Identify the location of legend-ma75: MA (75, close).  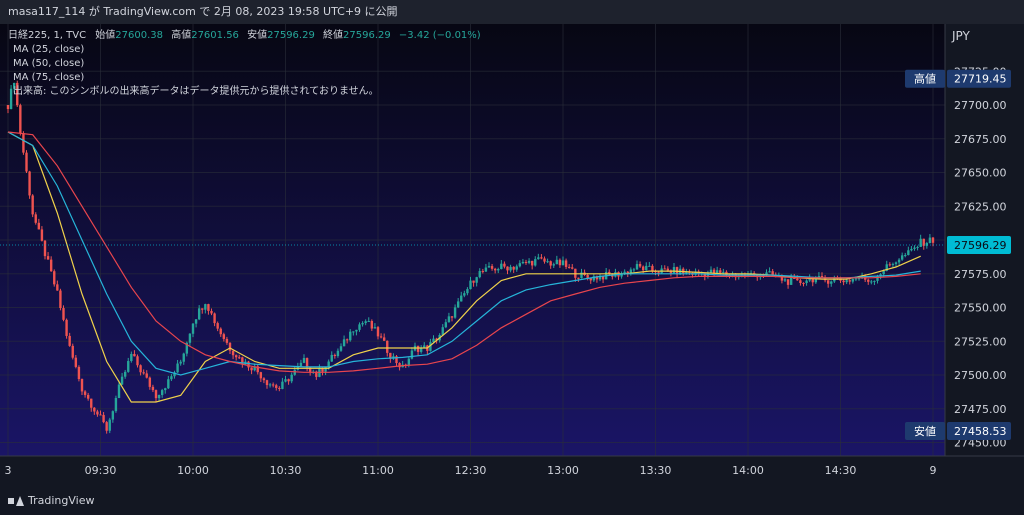
(48, 77).